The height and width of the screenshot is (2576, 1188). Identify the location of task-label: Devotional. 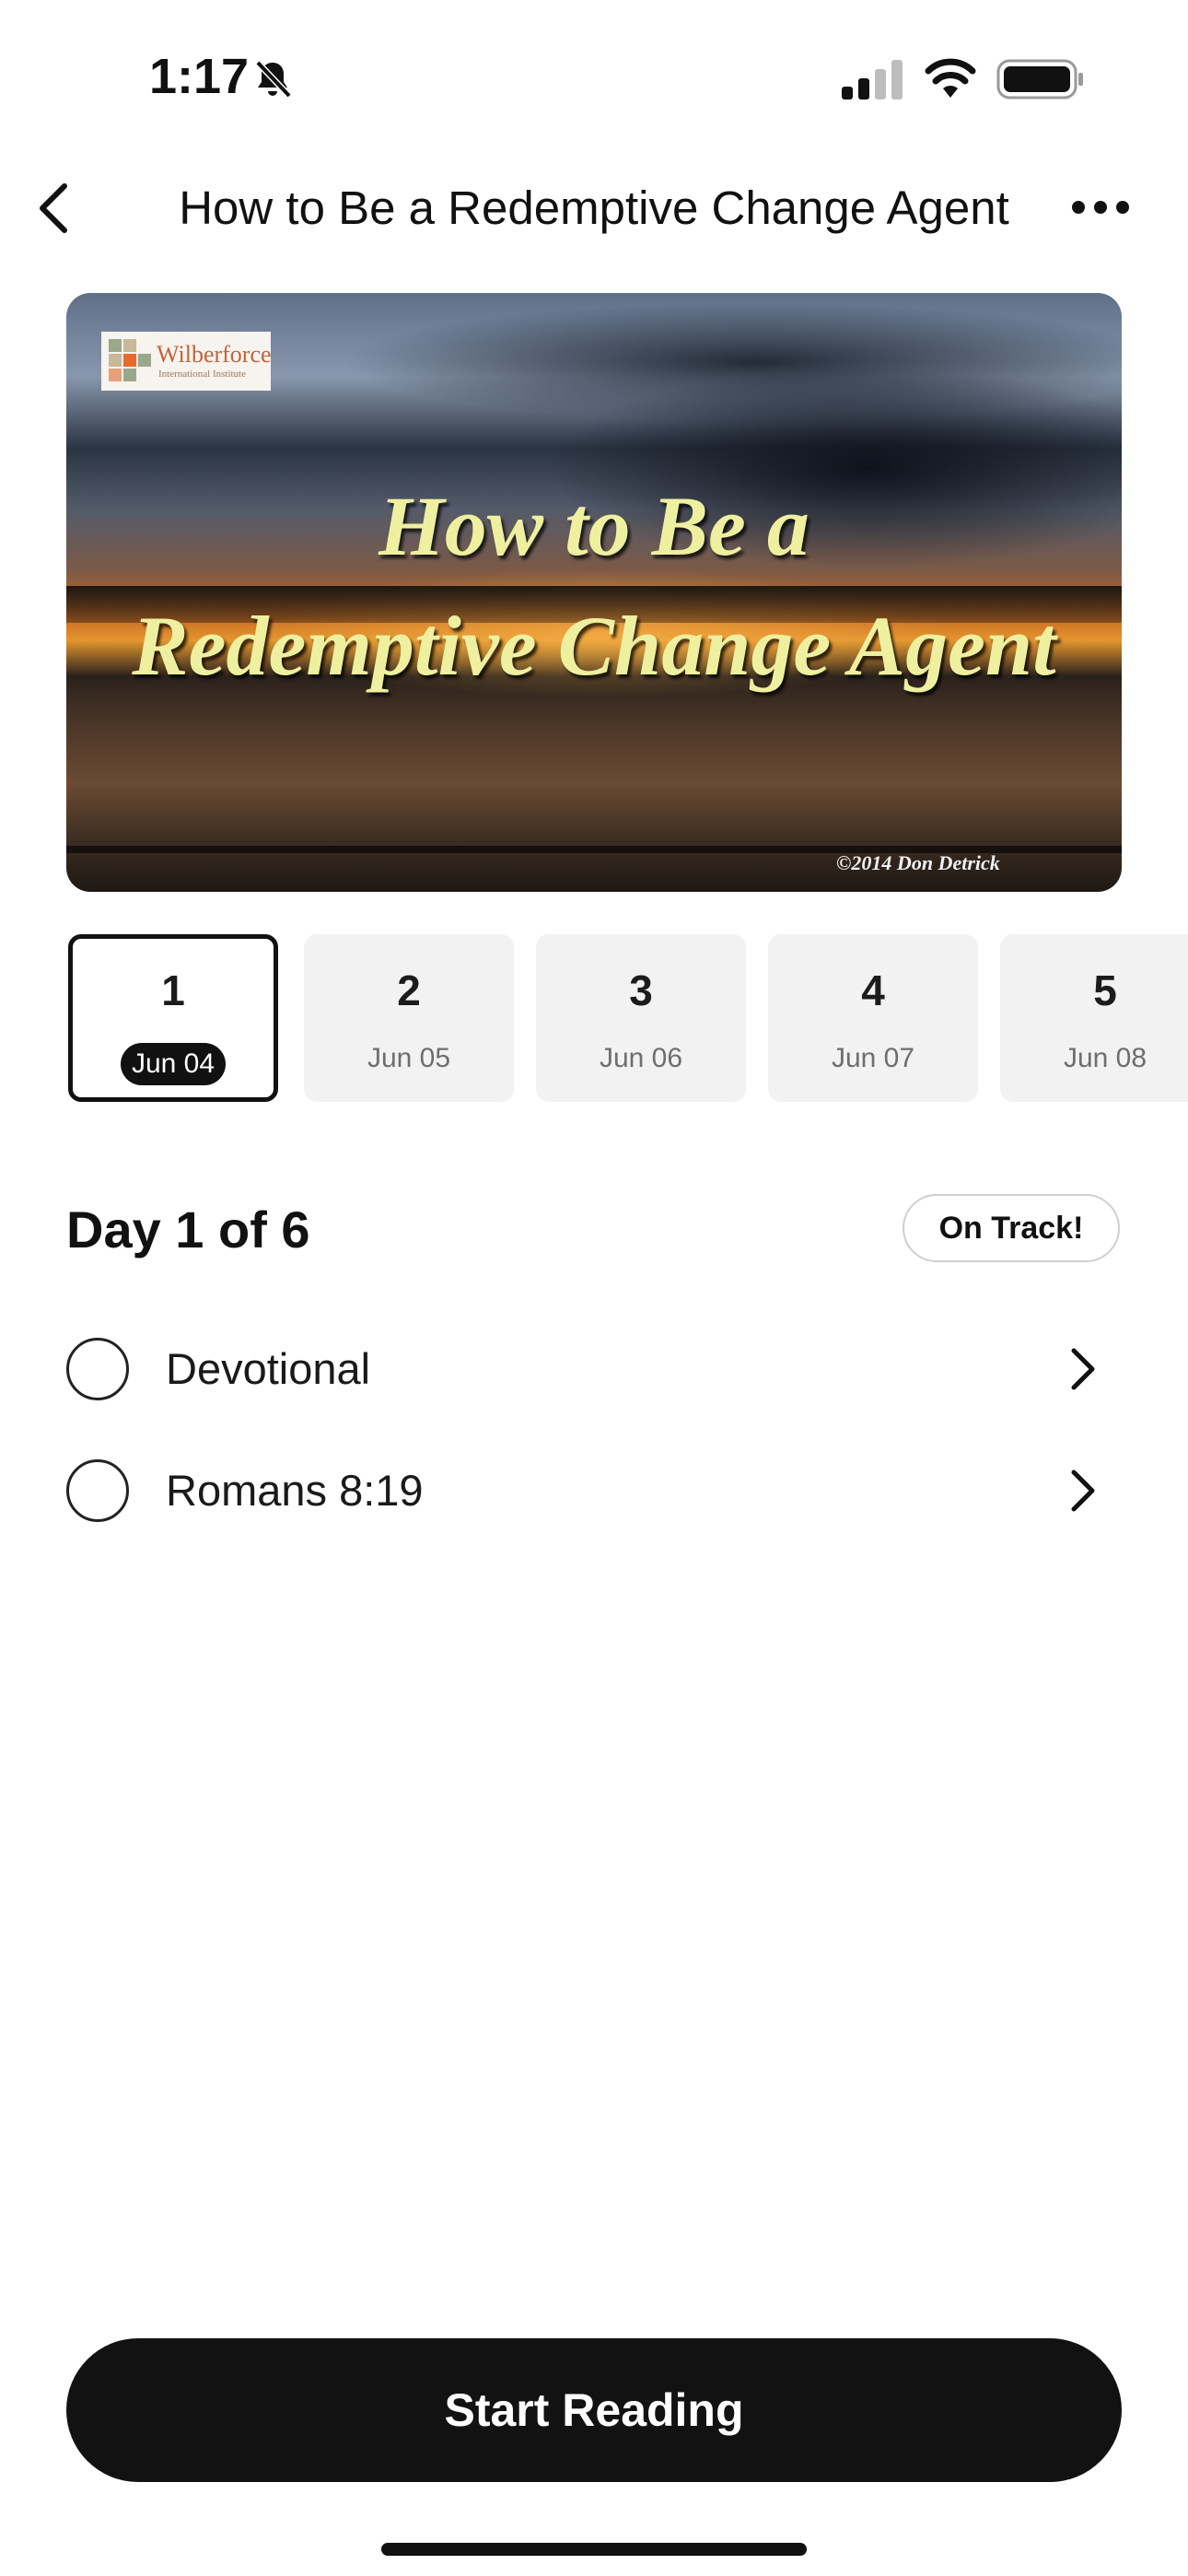
(268, 1368).